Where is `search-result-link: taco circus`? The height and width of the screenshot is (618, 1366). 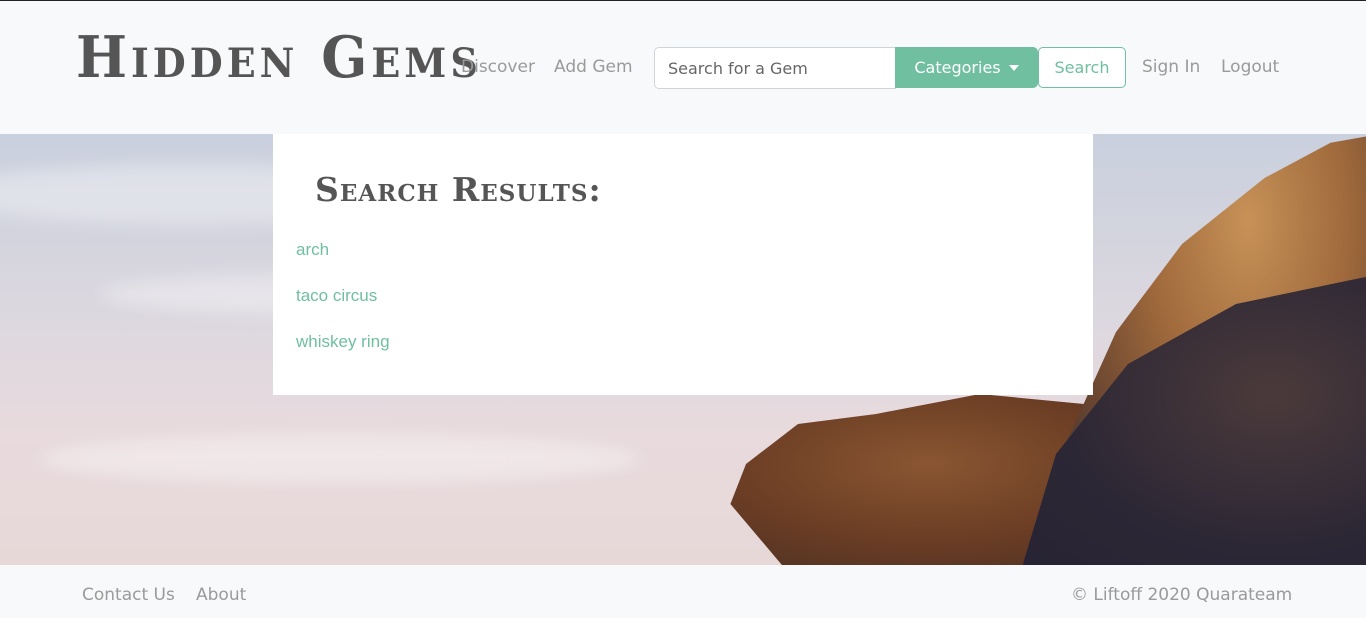
search-result-link: taco circus is located at coordinates (336, 296).